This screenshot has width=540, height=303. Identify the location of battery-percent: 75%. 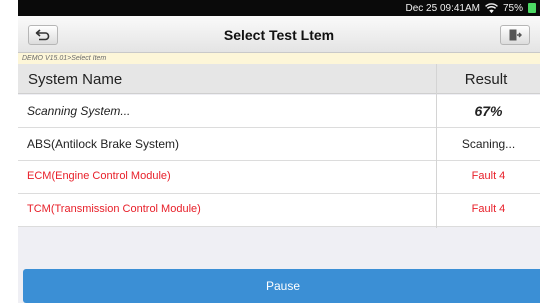
(512, 8).